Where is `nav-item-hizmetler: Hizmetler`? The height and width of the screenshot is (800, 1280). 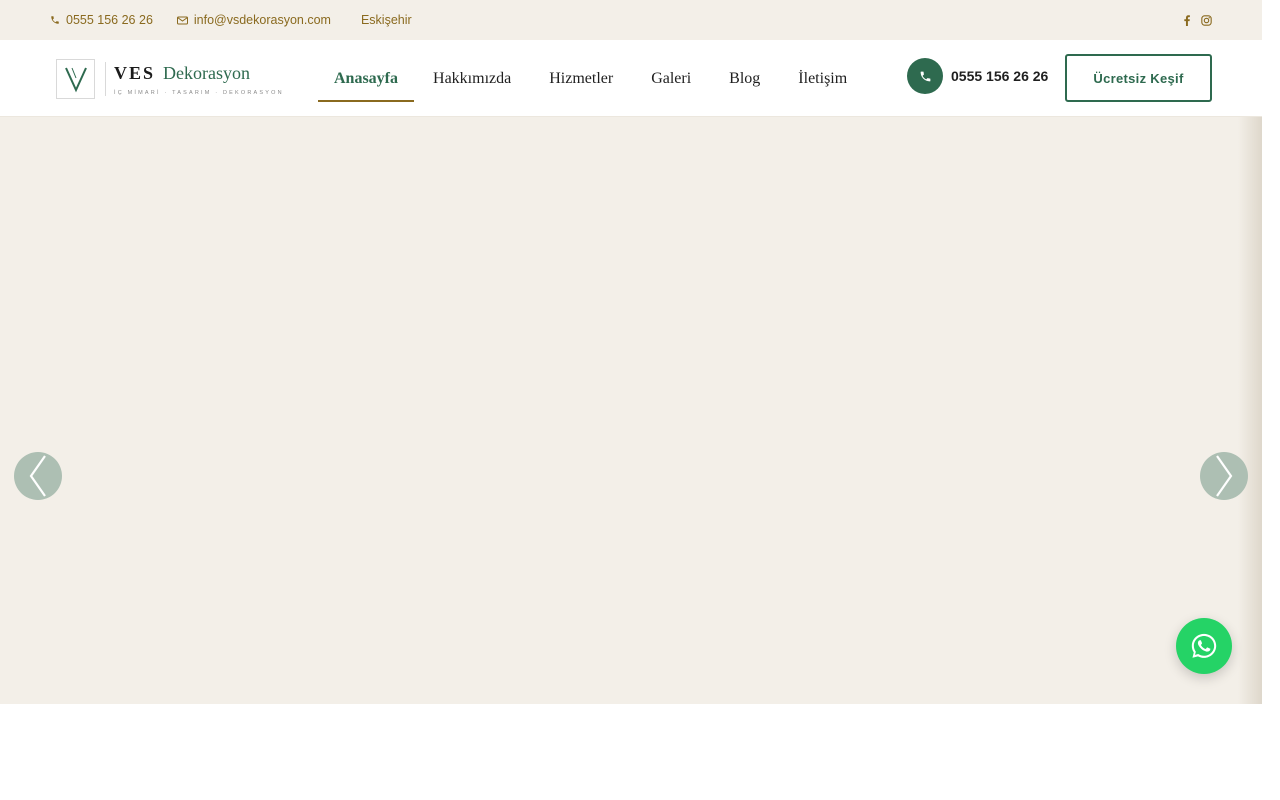 nav-item-hizmetler: Hizmetler is located at coordinates (581, 78).